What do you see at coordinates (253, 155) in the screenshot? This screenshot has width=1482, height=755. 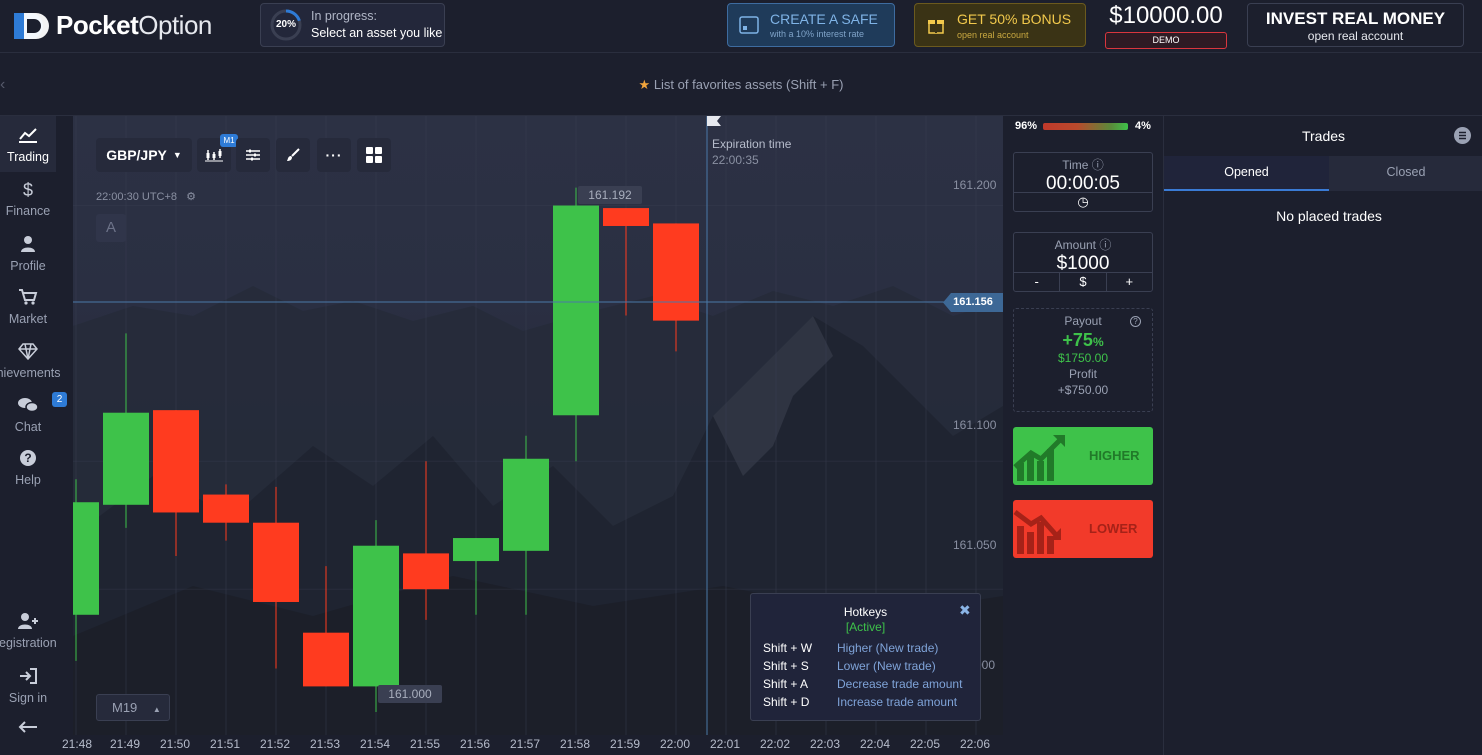 I see `indicators-button` at bounding box center [253, 155].